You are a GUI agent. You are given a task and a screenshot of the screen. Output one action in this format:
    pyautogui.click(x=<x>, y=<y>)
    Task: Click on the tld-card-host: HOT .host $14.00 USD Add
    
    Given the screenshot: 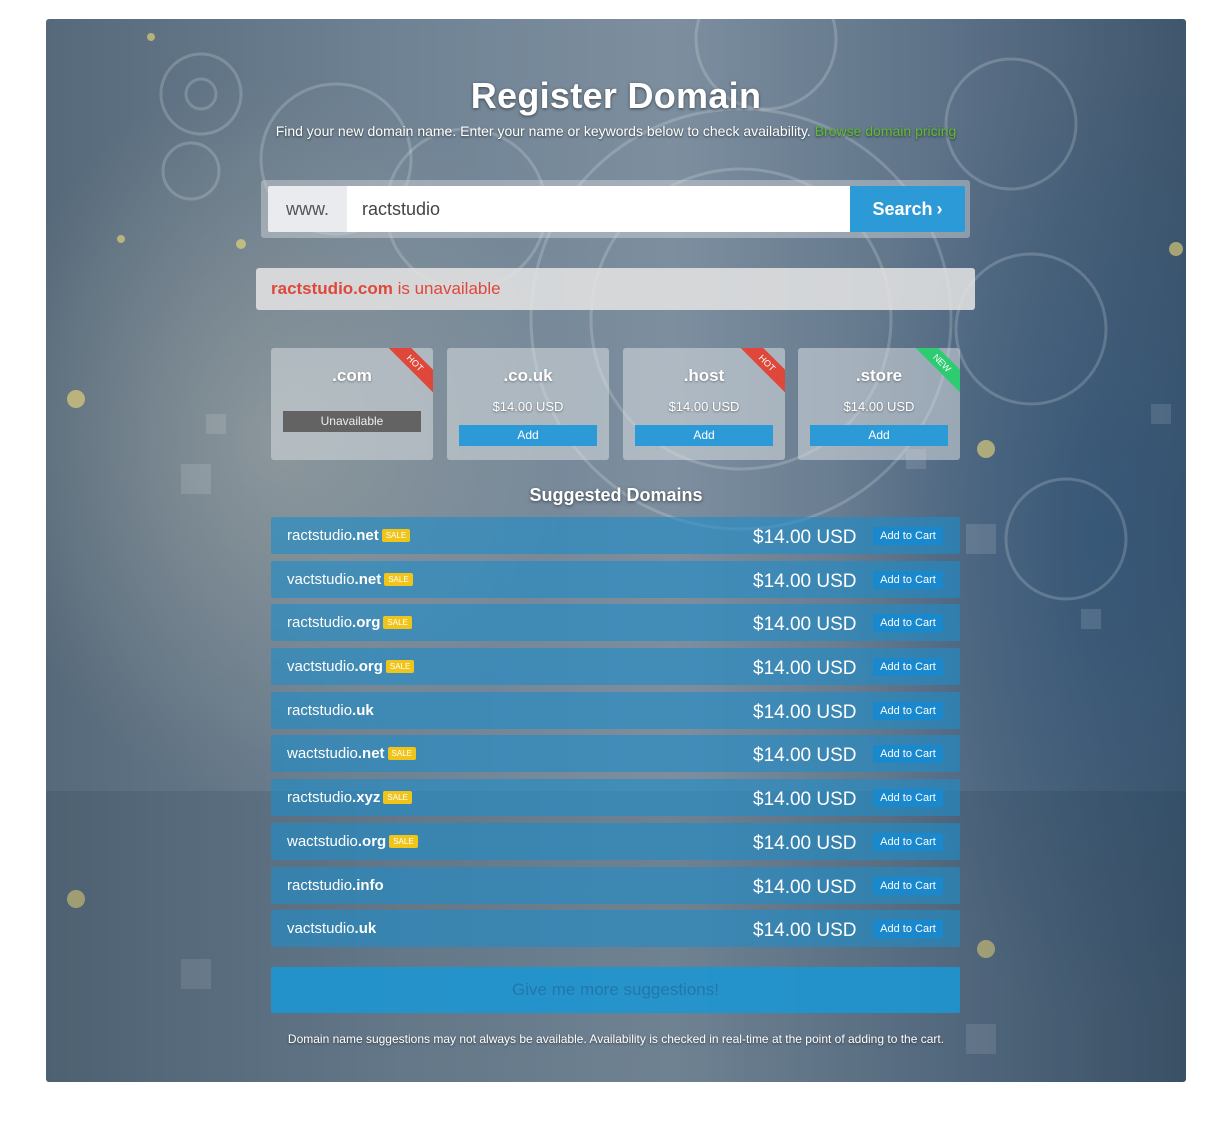 What is the action you would take?
    pyautogui.click(x=704, y=404)
    